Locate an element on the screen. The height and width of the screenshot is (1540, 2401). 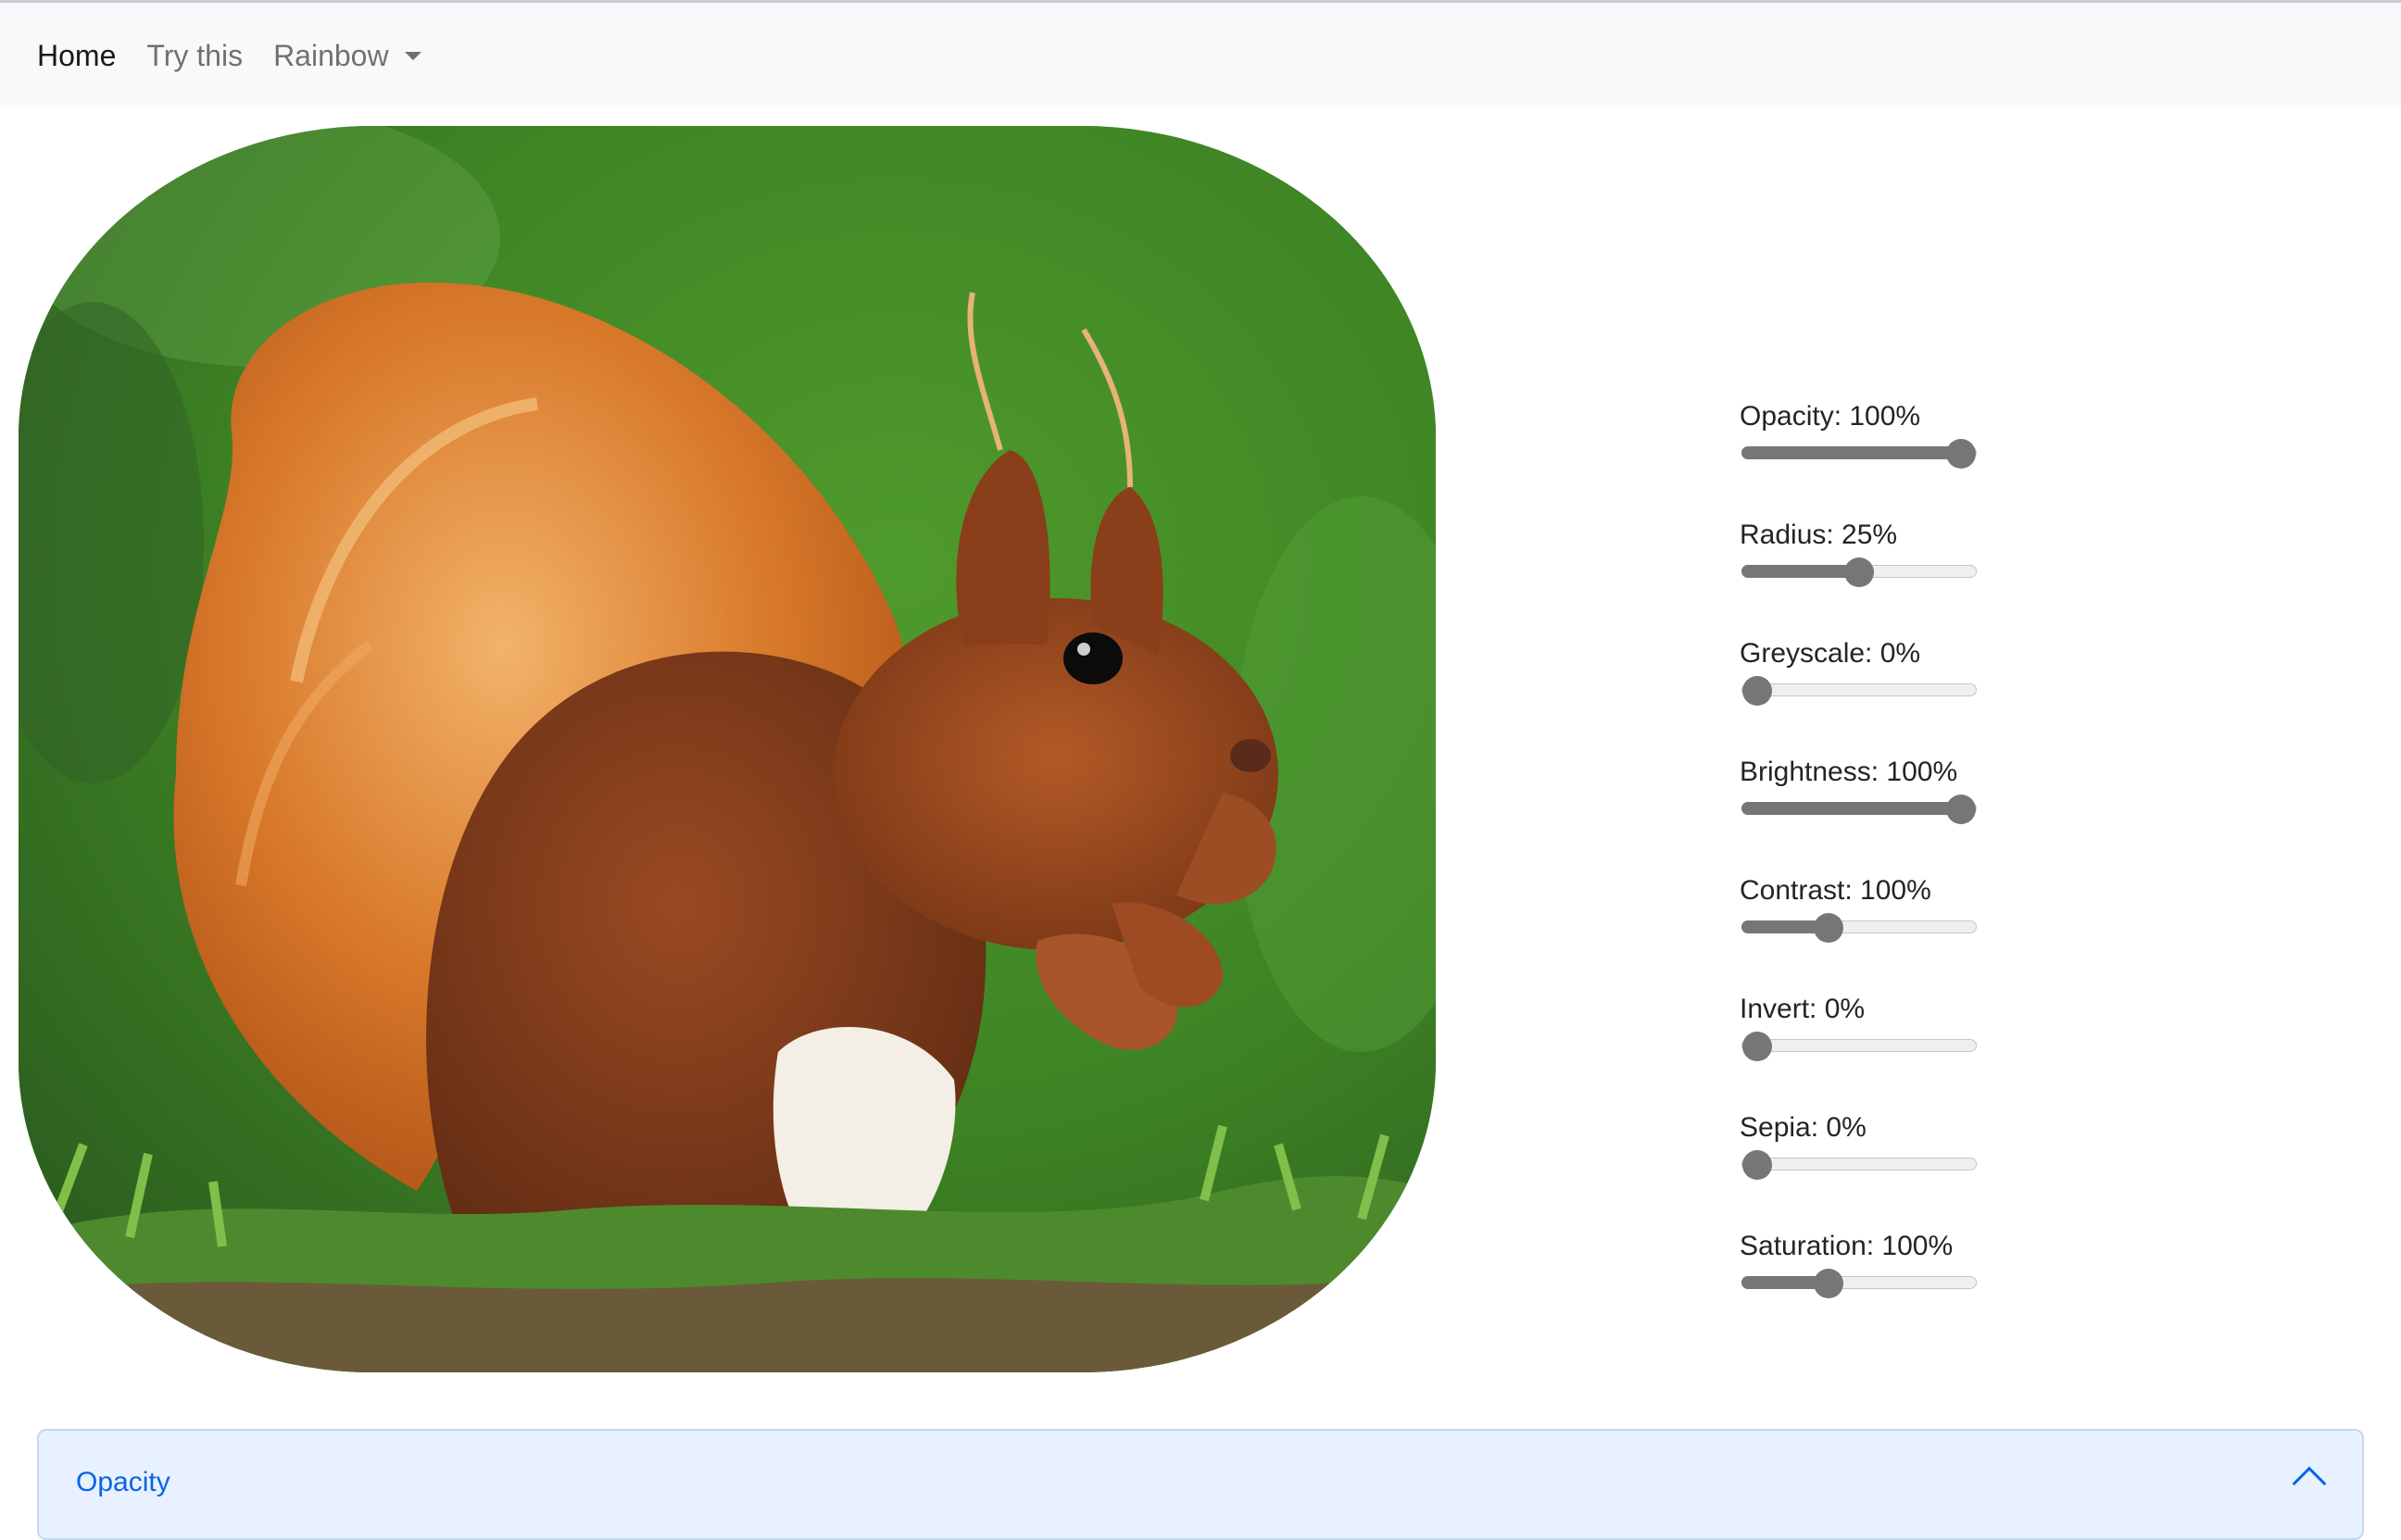
contrast-slider-thumb is located at coordinates (1828, 928).